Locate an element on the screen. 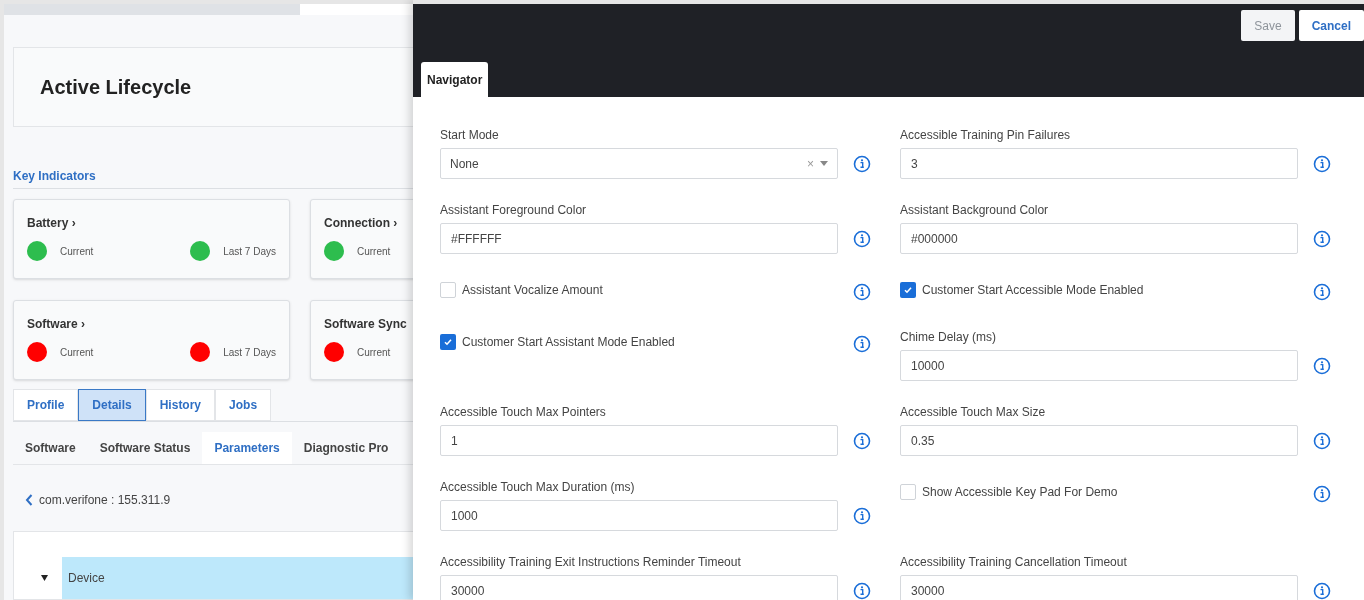  checkbox-label: Show Accessible Key Pad For Demo is located at coordinates (1020, 492).